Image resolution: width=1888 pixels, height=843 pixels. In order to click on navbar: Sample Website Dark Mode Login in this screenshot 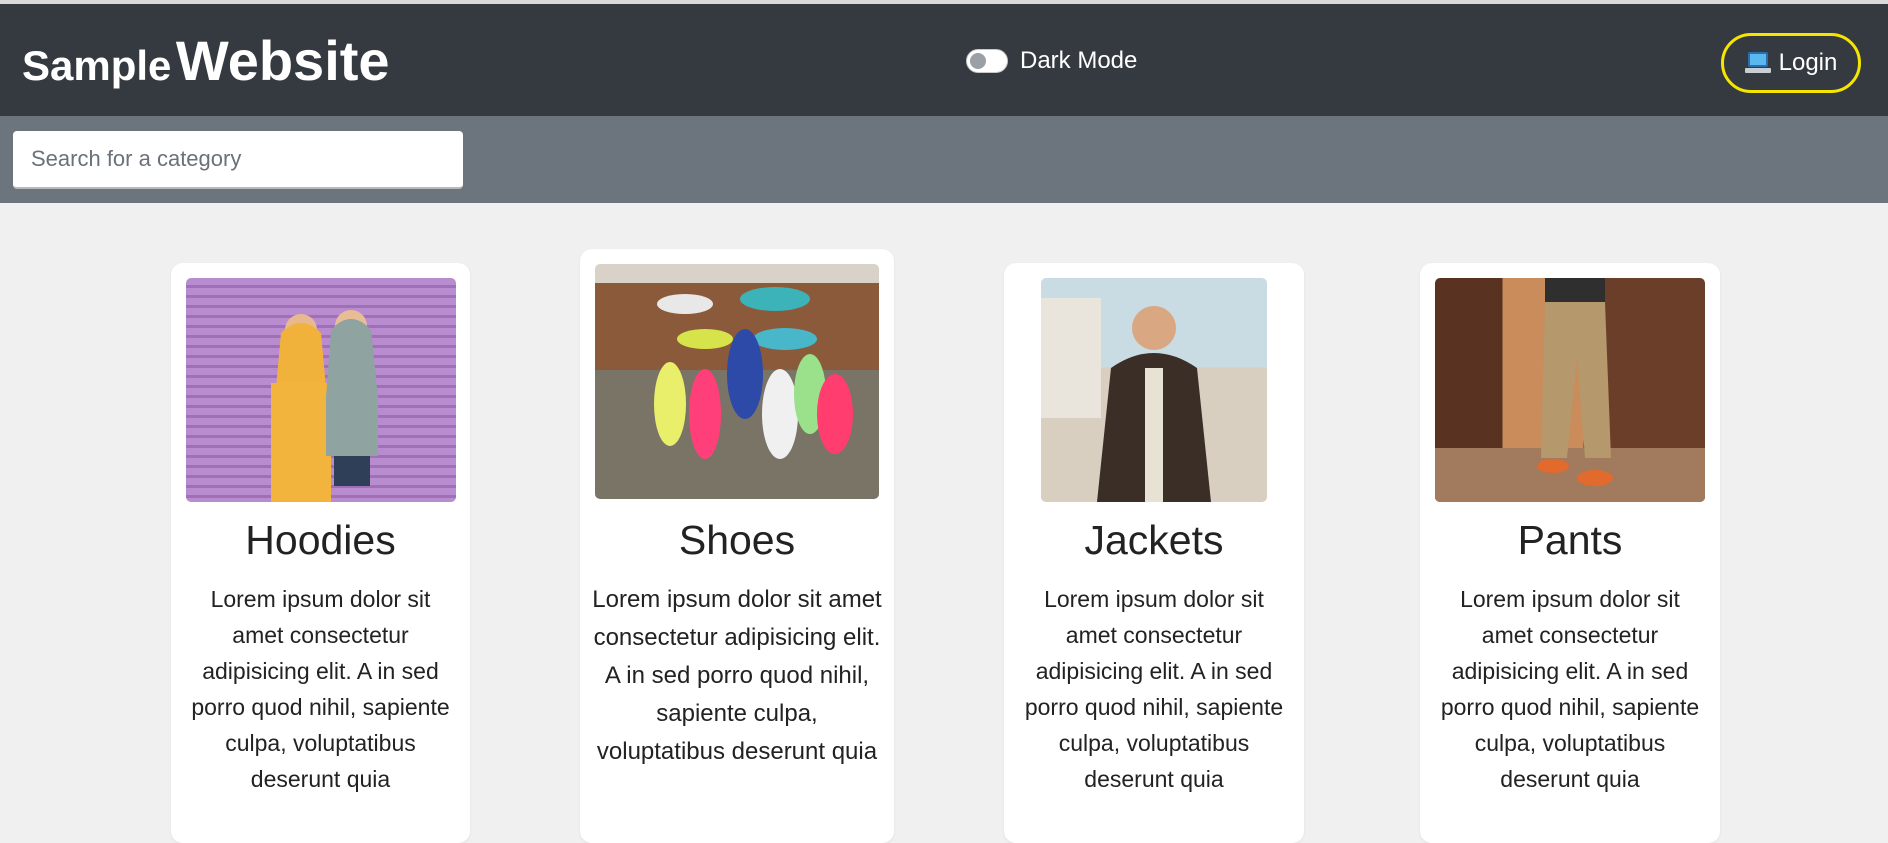, I will do `click(944, 60)`.